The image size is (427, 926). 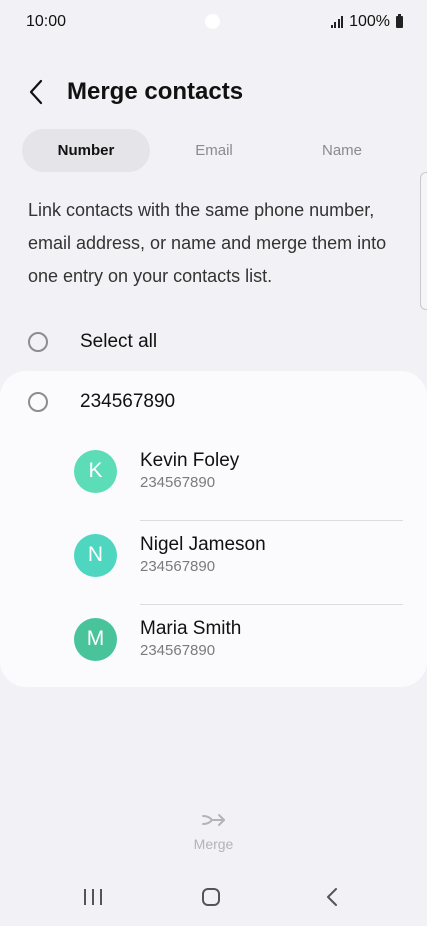 I want to click on camera-cutout, so click(x=212, y=21).